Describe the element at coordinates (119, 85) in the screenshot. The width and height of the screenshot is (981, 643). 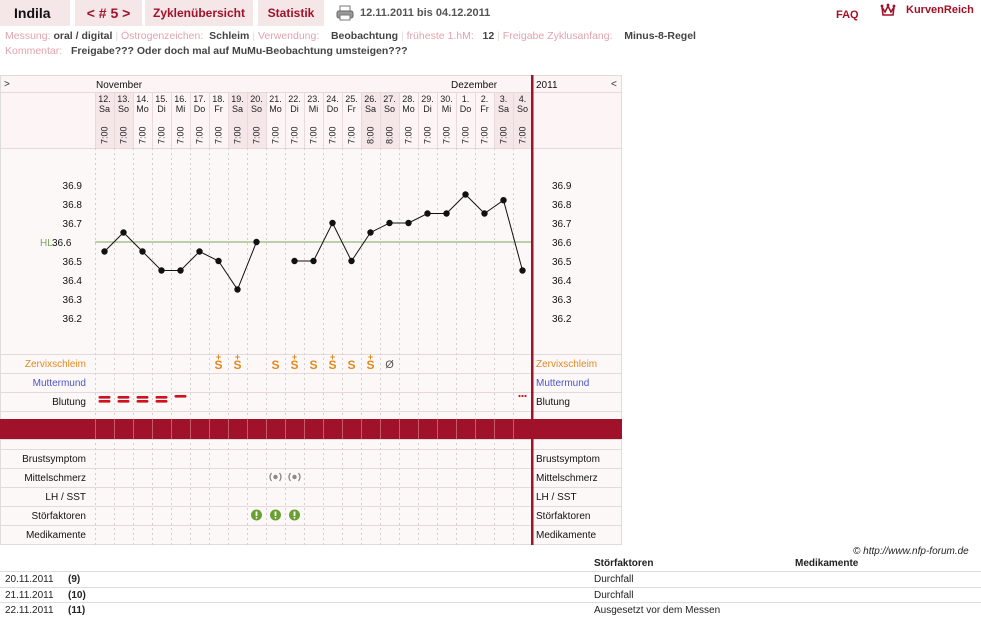
I see `month-label: November` at that location.